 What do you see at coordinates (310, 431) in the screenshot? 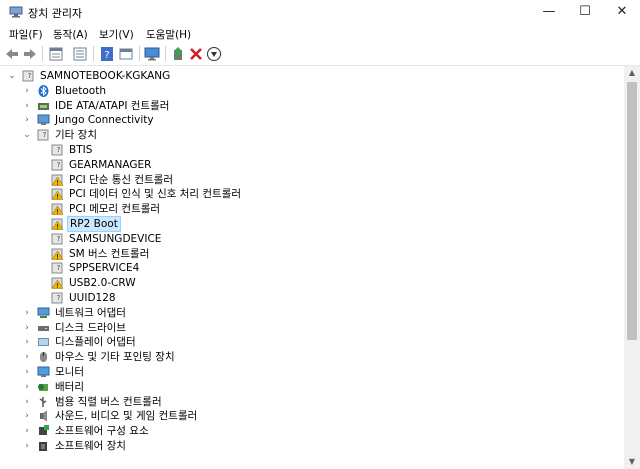
I see `tree-category-item: › 소프트웨어 구성 요소` at bounding box center [310, 431].